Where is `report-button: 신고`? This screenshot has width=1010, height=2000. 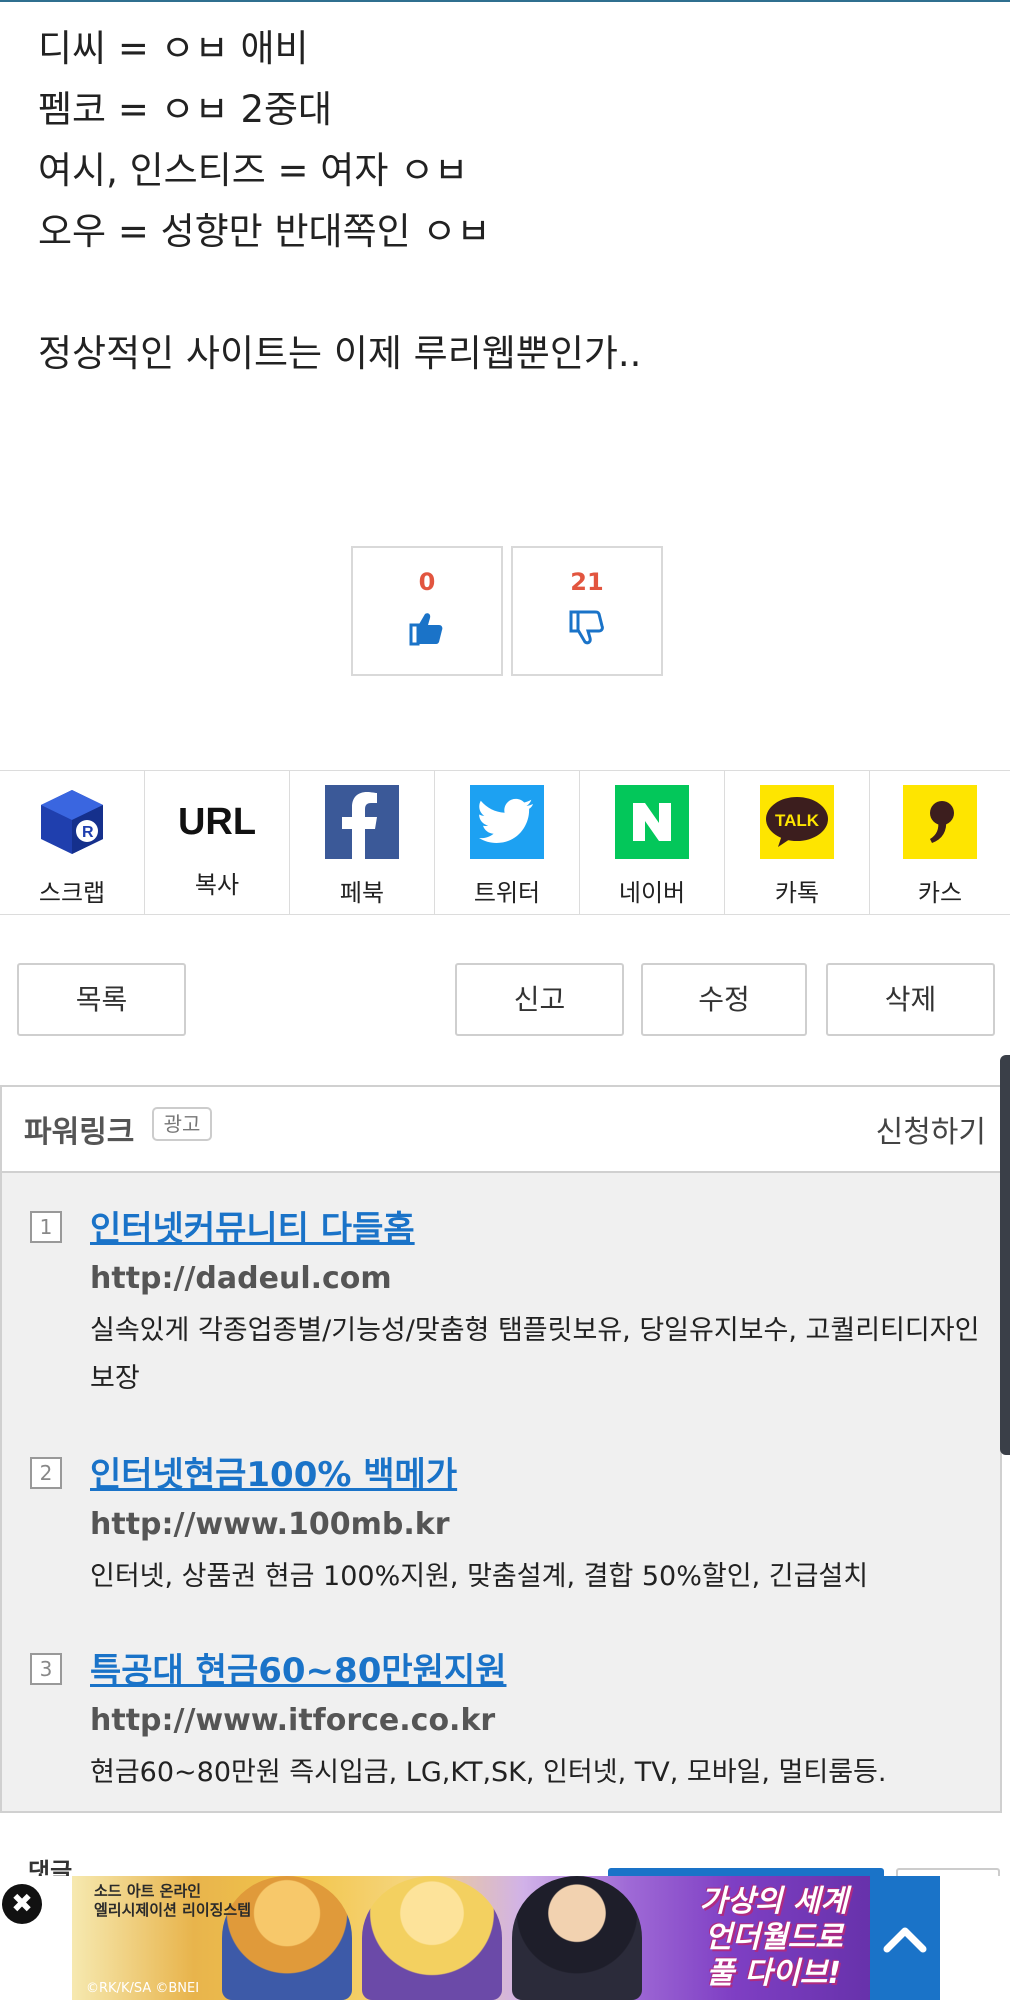
report-button: 신고 is located at coordinates (539, 999).